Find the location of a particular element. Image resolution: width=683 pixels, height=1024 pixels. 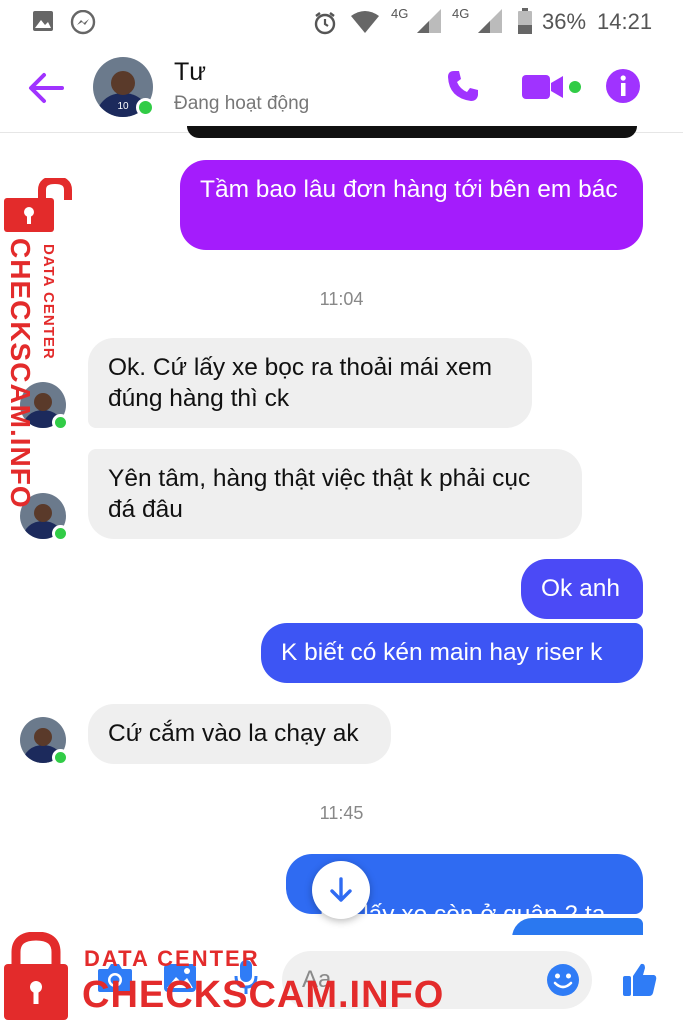

thumbs-up-icon is located at coordinates (640, 979).